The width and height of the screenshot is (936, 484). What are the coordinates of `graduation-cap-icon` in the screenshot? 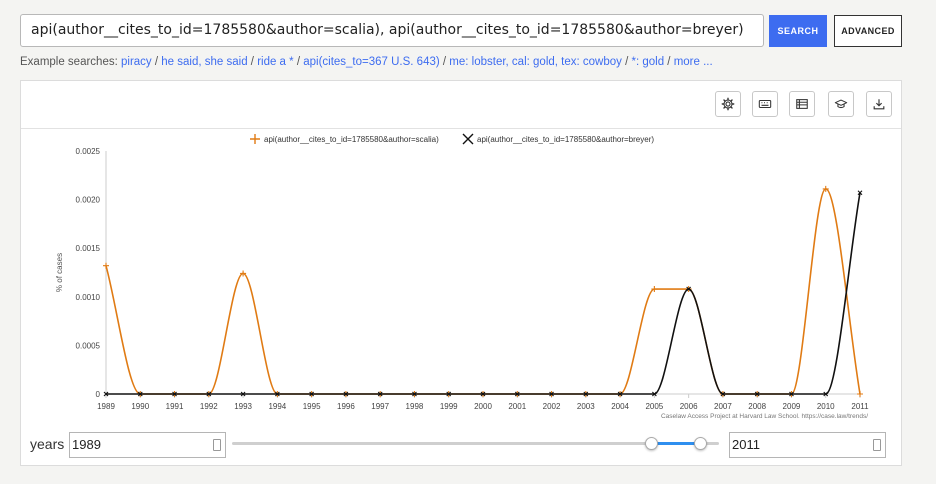 It's located at (841, 104).